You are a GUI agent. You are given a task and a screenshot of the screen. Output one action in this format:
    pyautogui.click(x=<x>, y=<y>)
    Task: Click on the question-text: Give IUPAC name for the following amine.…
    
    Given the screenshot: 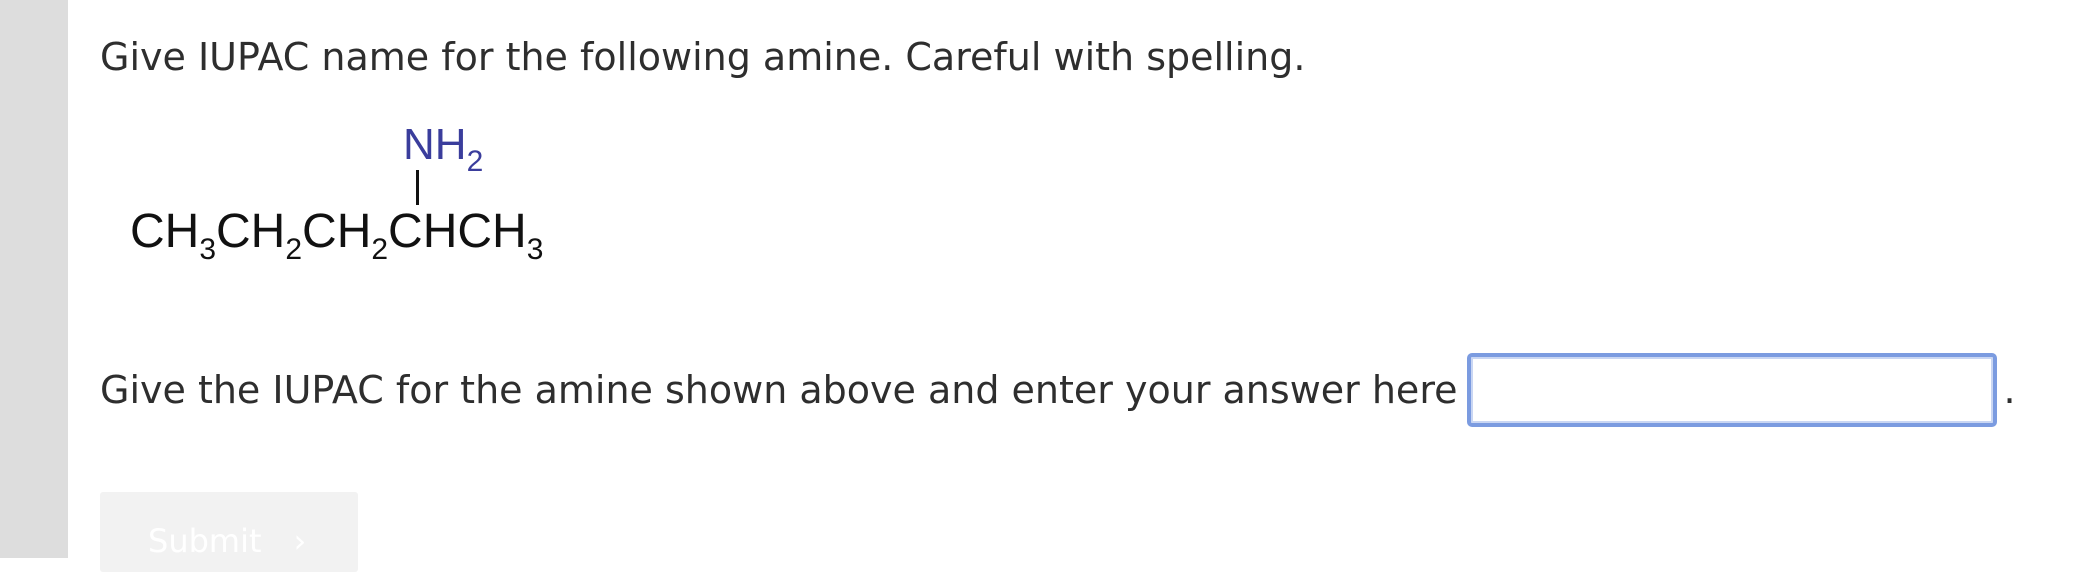 What is the action you would take?
    pyautogui.click(x=703, y=57)
    